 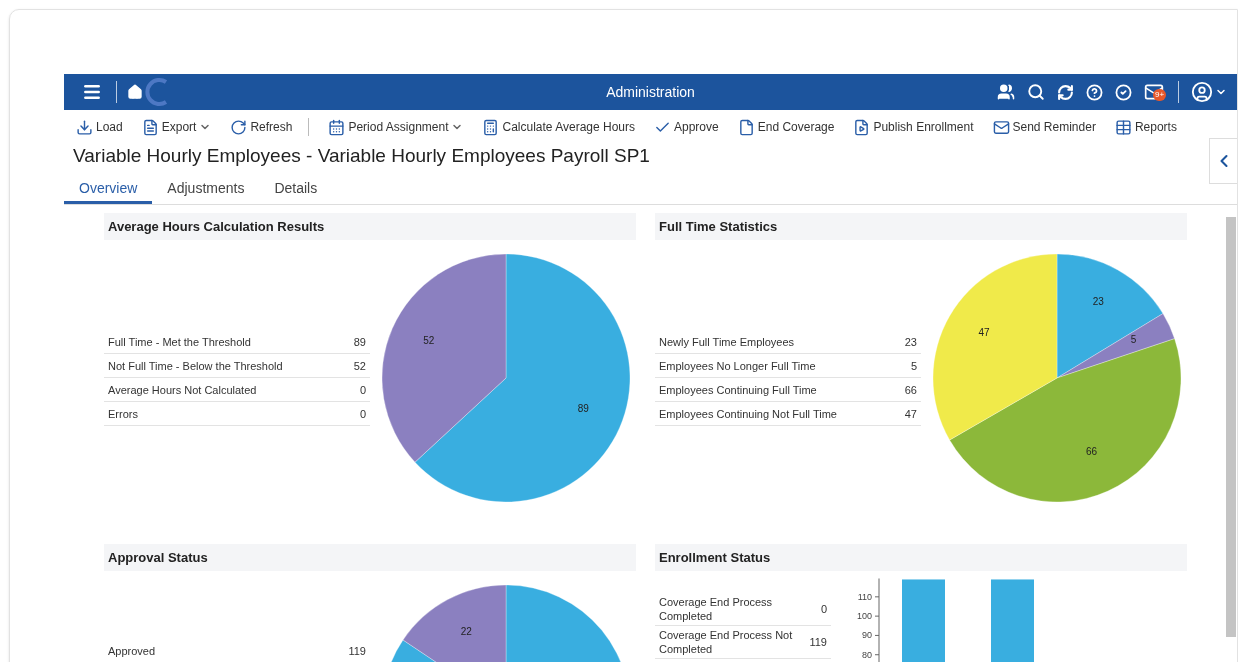 What do you see at coordinates (206, 190) in the screenshot?
I see `tab: Adjustments` at bounding box center [206, 190].